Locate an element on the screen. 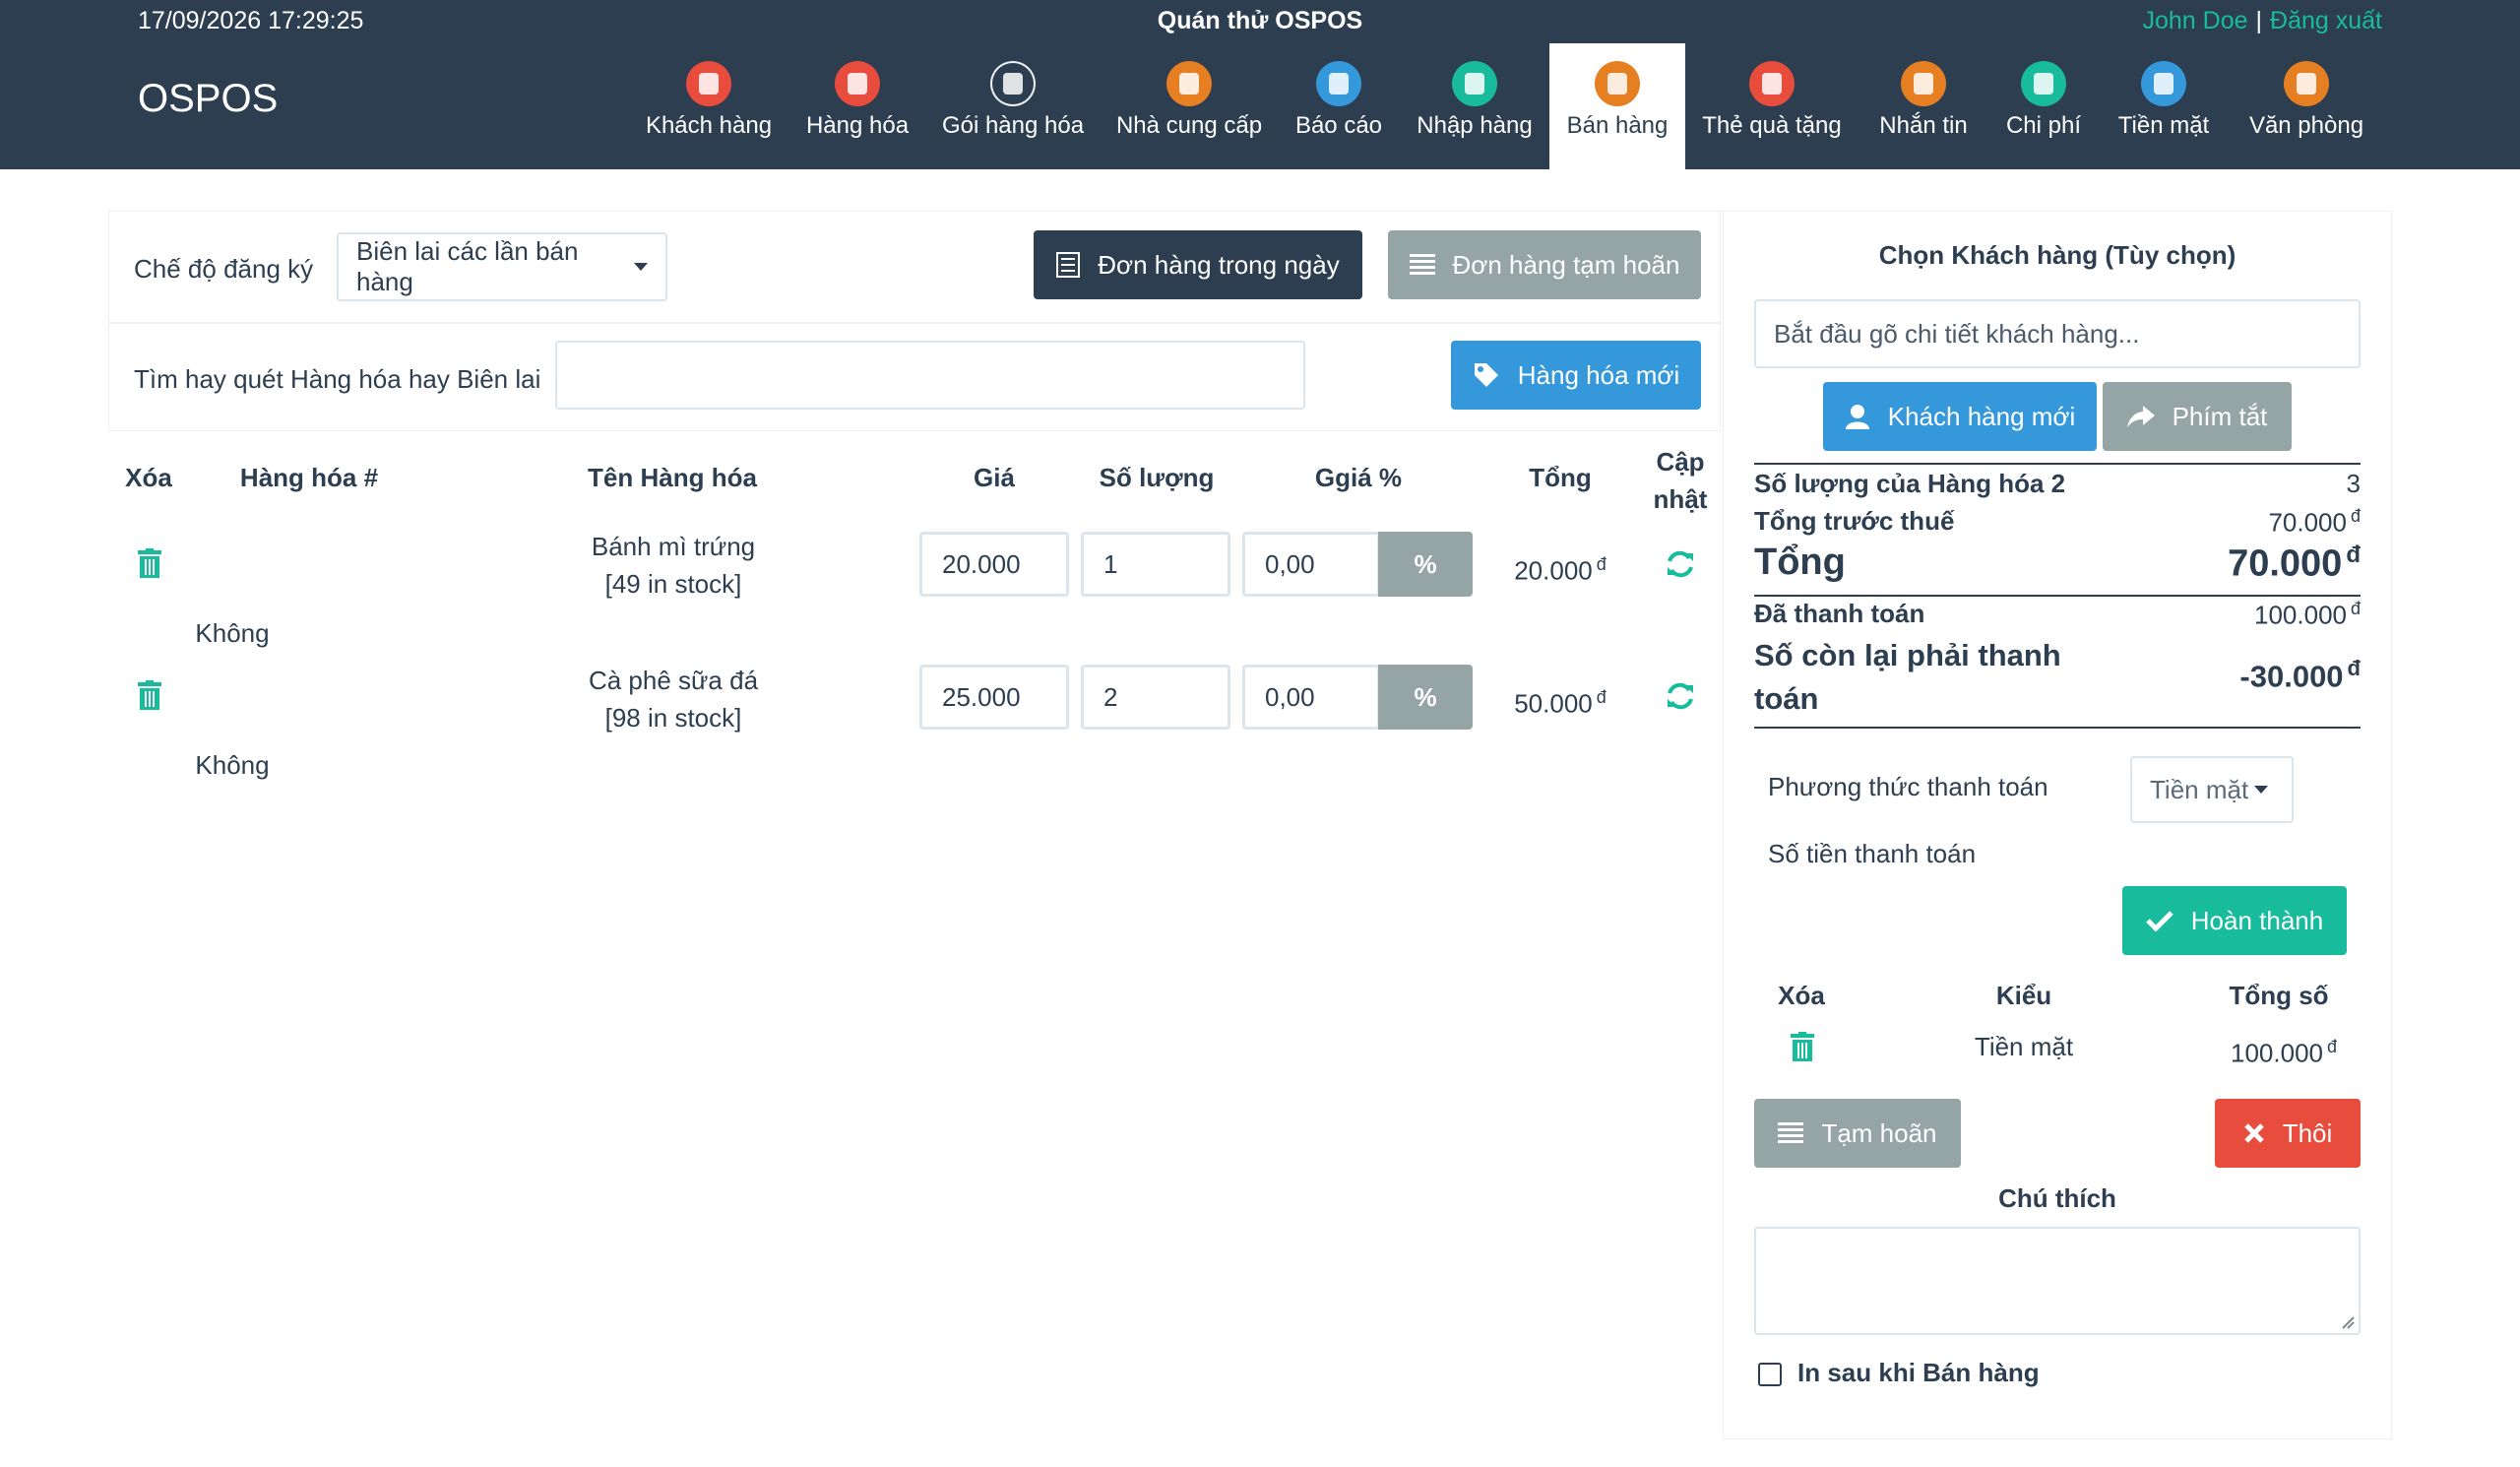 This screenshot has height=1467, width=2520. payment-method-label: Phương thức thanh toán is located at coordinates (1908, 786).